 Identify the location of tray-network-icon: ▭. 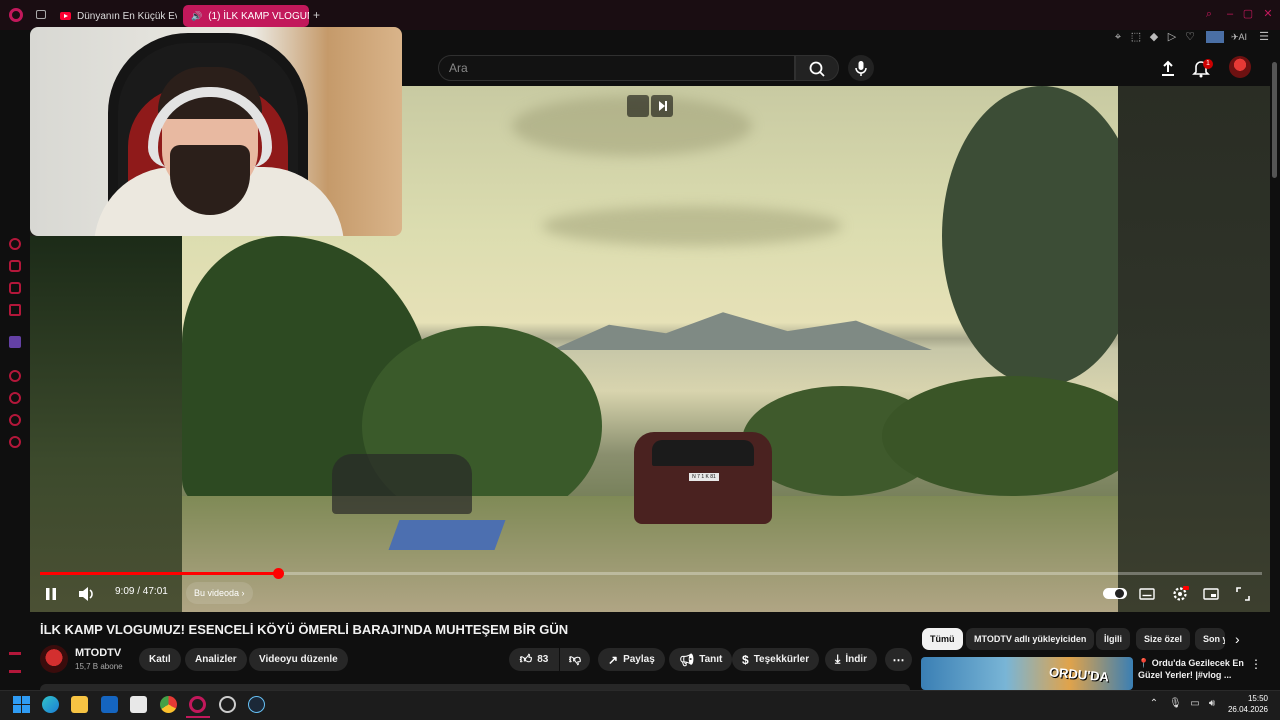
(1195, 704).